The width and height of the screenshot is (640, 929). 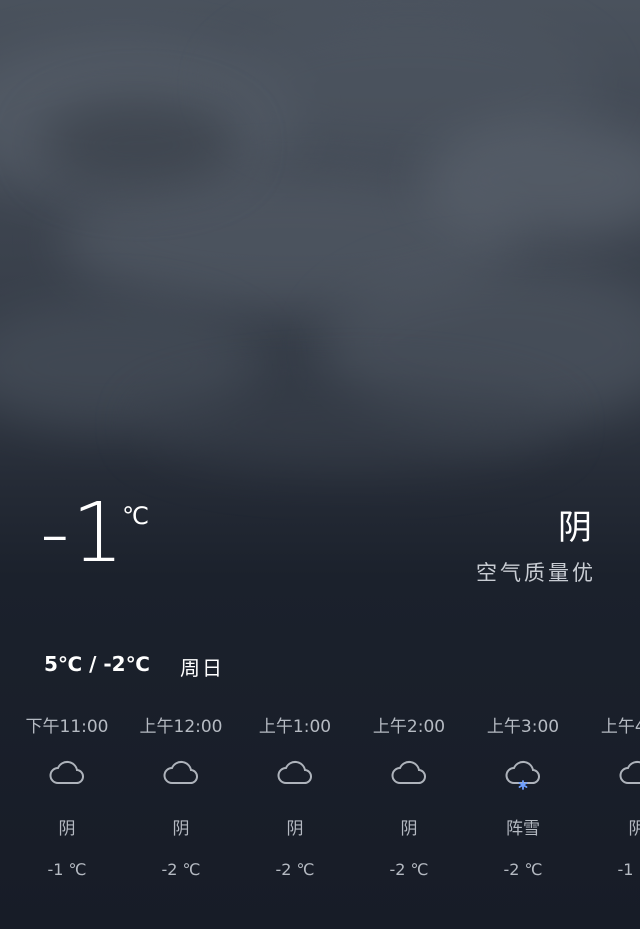 What do you see at coordinates (409, 727) in the screenshot?
I see `hourly-time: 上午2:00` at bounding box center [409, 727].